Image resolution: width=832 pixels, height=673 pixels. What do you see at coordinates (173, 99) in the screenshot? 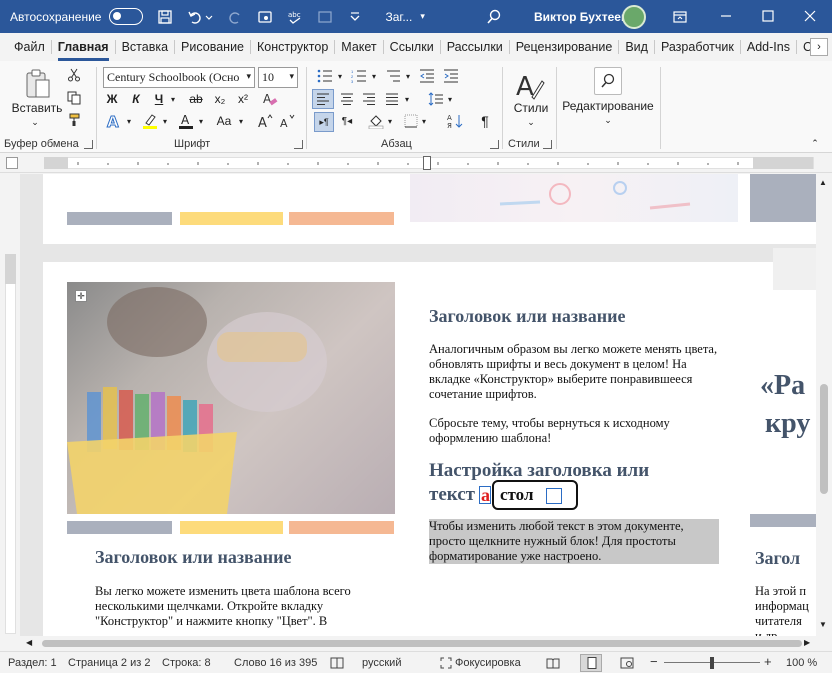
I see `underline-dropdown-icon: ▾` at bounding box center [173, 99].